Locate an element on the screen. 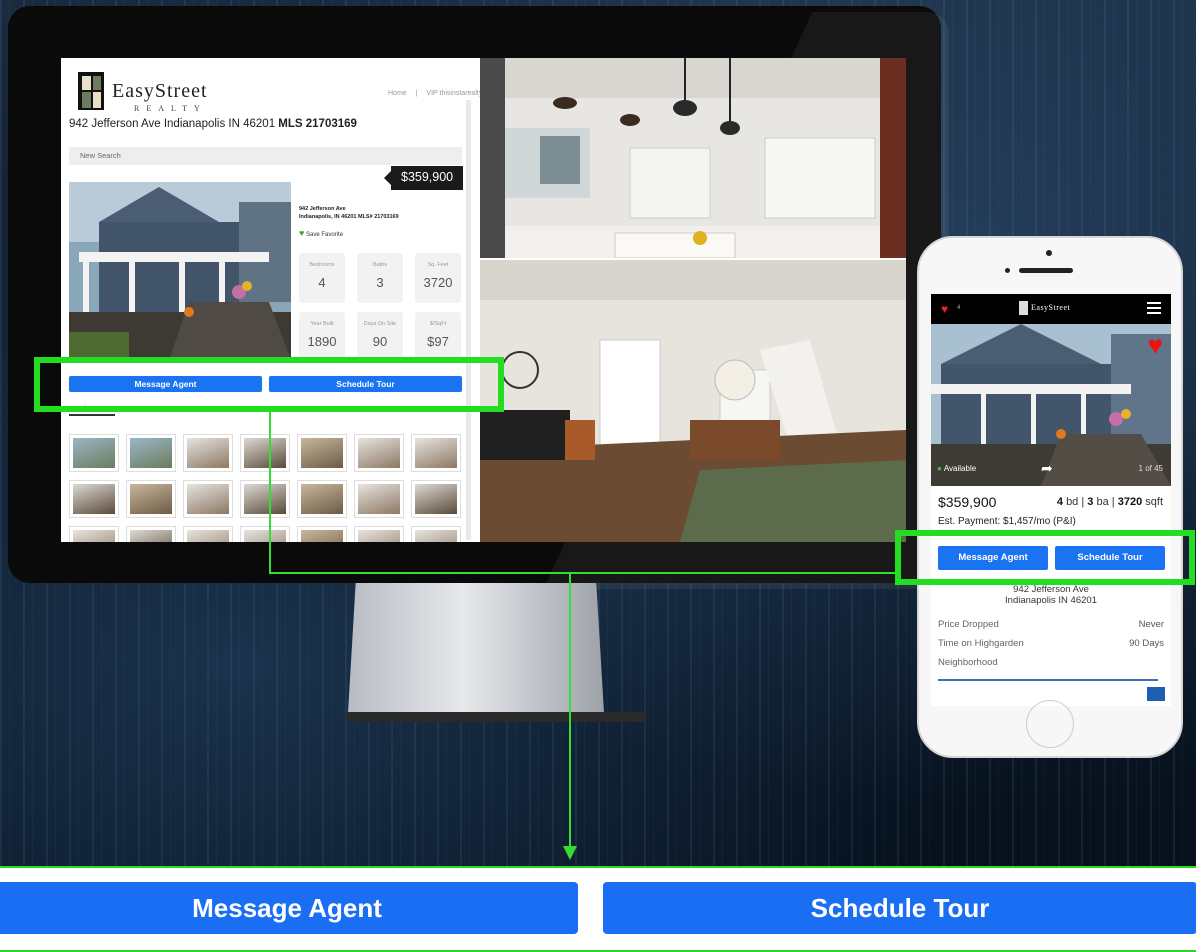 The height and width of the screenshot is (952, 1196). stat-days-on-site: Days On Site 90 is located at coordinates (380, 337).